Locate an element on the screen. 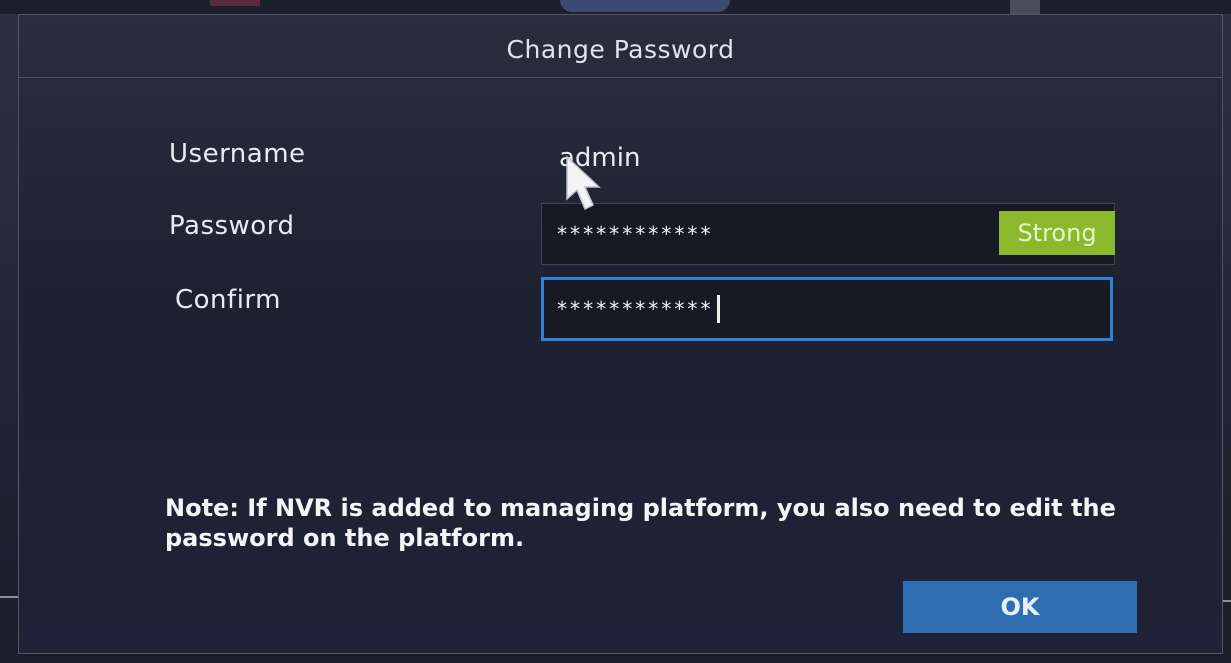  confirm-field-value: ************ is located at coordinates (634, 309).